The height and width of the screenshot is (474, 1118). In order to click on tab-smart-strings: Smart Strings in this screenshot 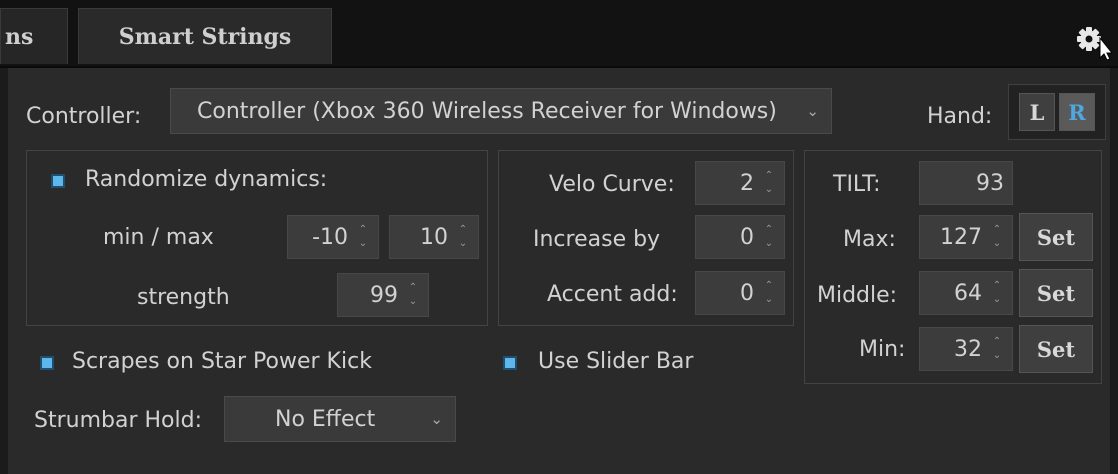, I will do `click(205, 36)`.